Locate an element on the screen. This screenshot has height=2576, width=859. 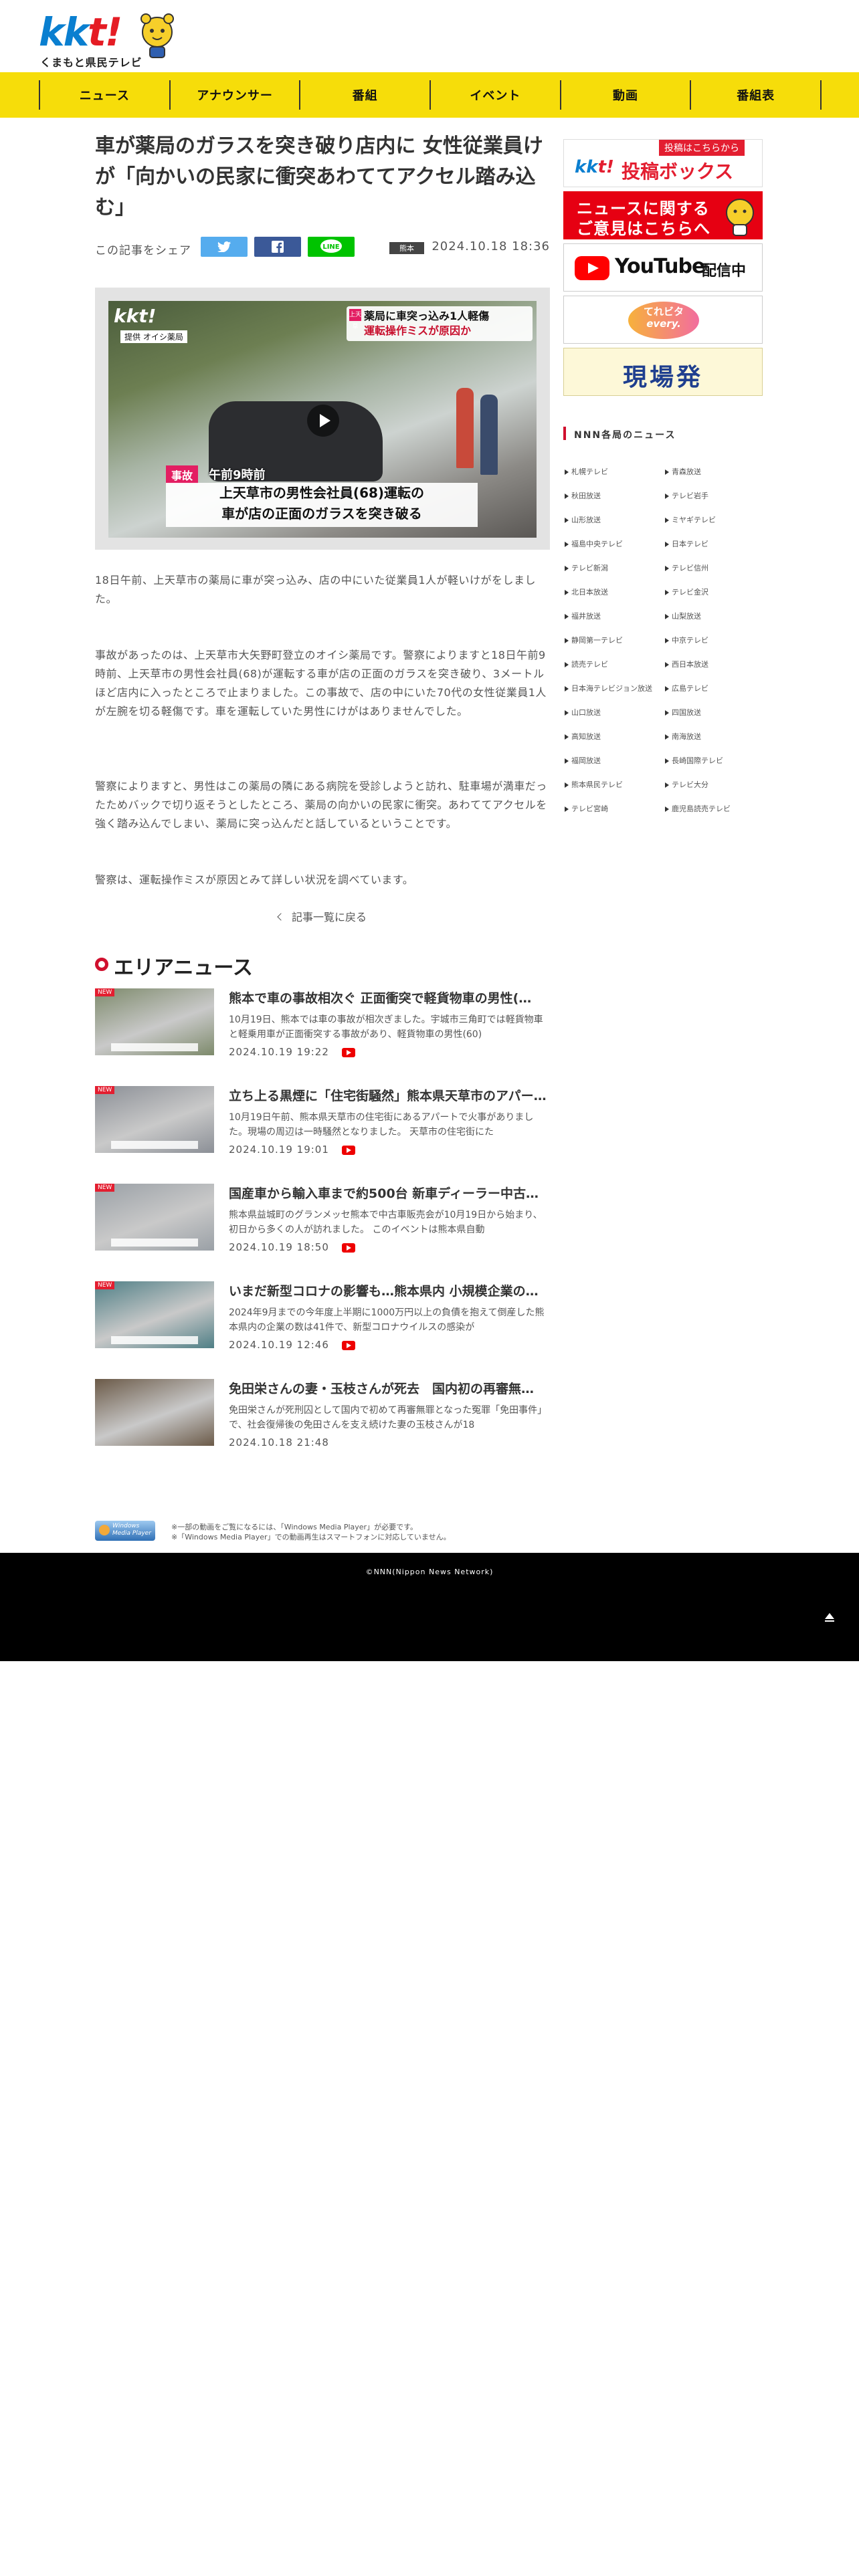
kkt-logo: kkt! くまもと県民テレビ is located at coordinates (109, 39).